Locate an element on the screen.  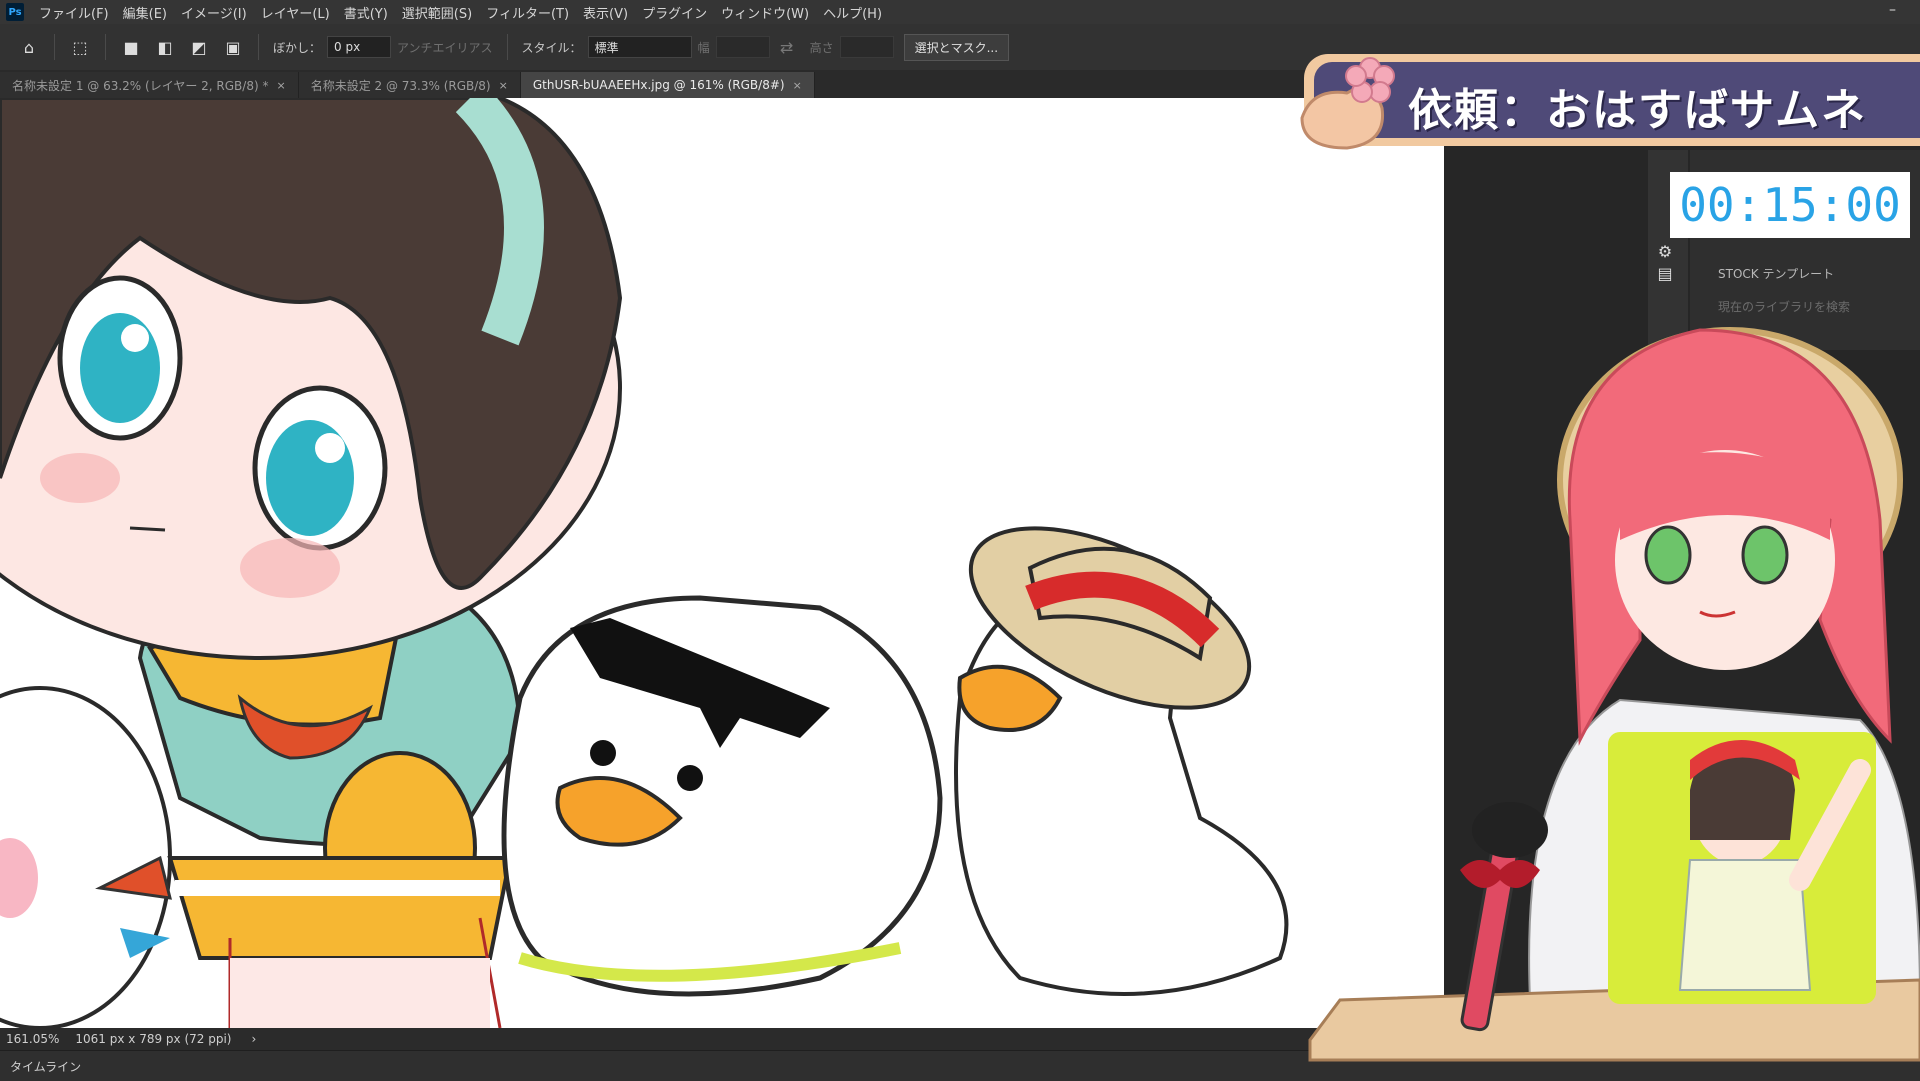
tab-label: GthUSR-bUAAEEHx.jpg @ 161% (RGB/8#) is located at coordinates (658, 85).